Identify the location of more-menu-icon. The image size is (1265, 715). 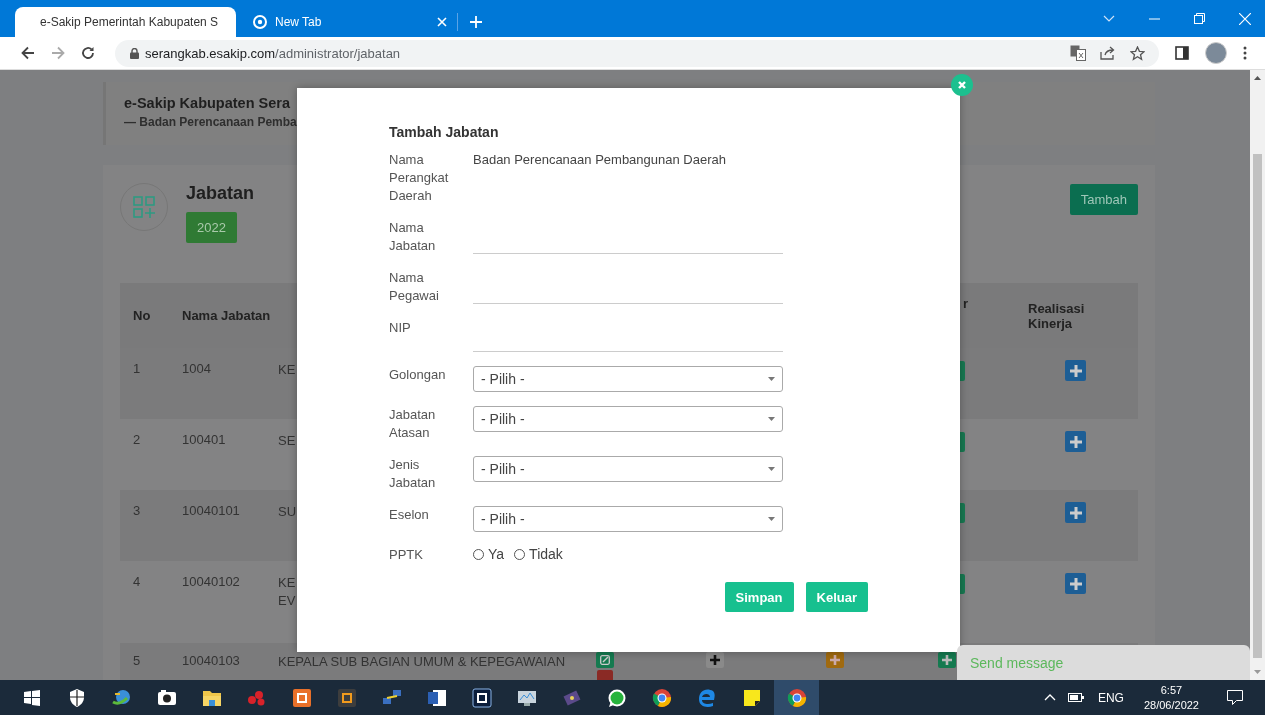
(1245, 53).